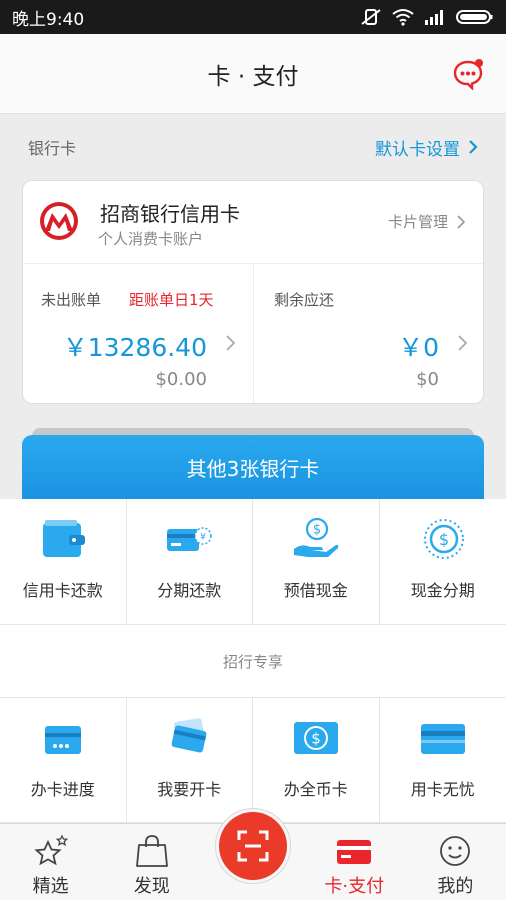 Image resolution: width=506 pixels, height=900 pixels. I want to click on bank-card-section-header: 银行卡 默认卡设置, so click(253, 147).